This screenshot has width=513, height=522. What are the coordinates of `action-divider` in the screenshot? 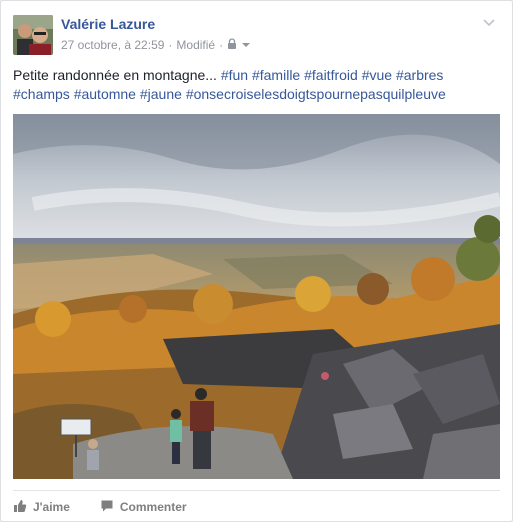 It's located at (256, 490).